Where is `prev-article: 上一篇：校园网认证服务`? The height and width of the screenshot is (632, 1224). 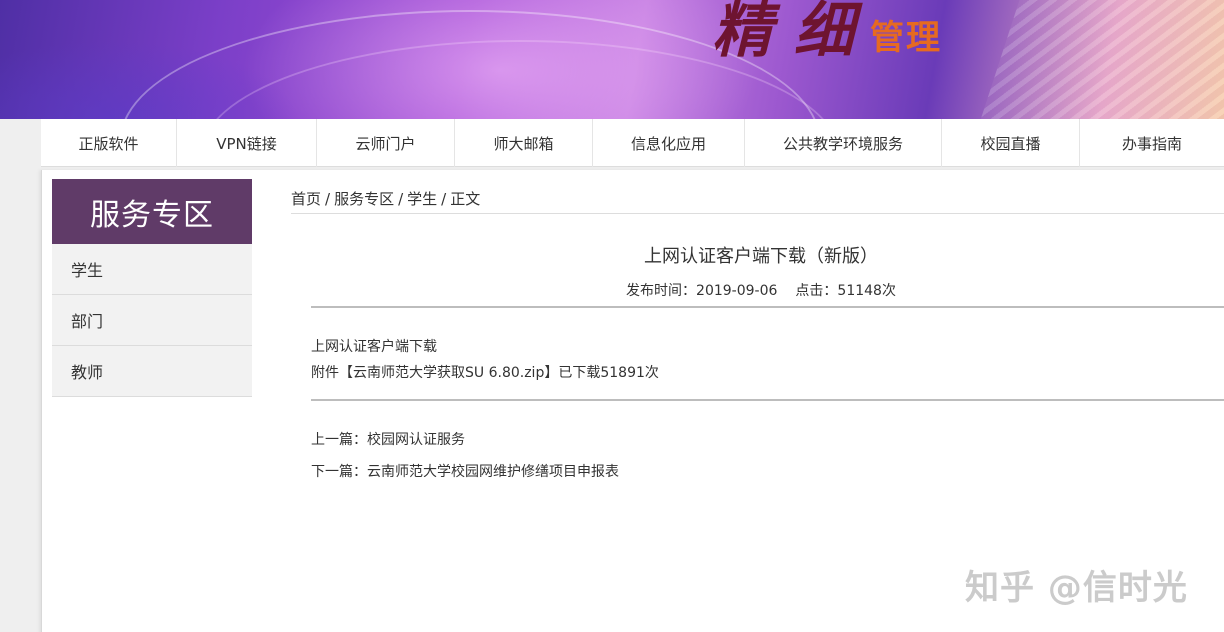
prev-article: 上一篇：校园网认证服务 is located at coordinates (388, 439).